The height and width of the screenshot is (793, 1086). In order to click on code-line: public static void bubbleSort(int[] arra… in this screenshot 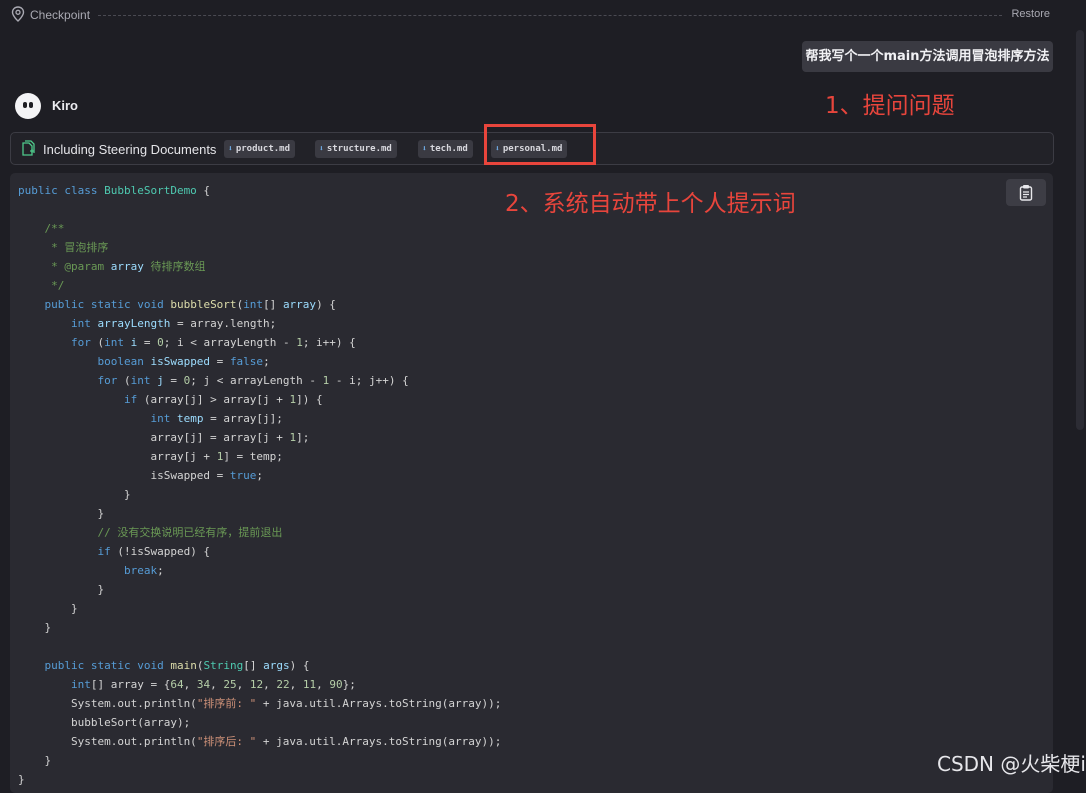, I will do `click(259, 304)`.